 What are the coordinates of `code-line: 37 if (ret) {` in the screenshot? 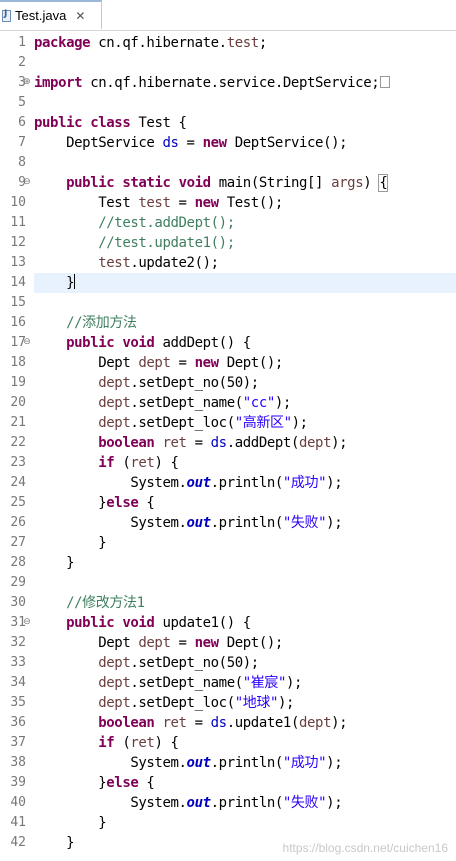 It's located at (228, 743).